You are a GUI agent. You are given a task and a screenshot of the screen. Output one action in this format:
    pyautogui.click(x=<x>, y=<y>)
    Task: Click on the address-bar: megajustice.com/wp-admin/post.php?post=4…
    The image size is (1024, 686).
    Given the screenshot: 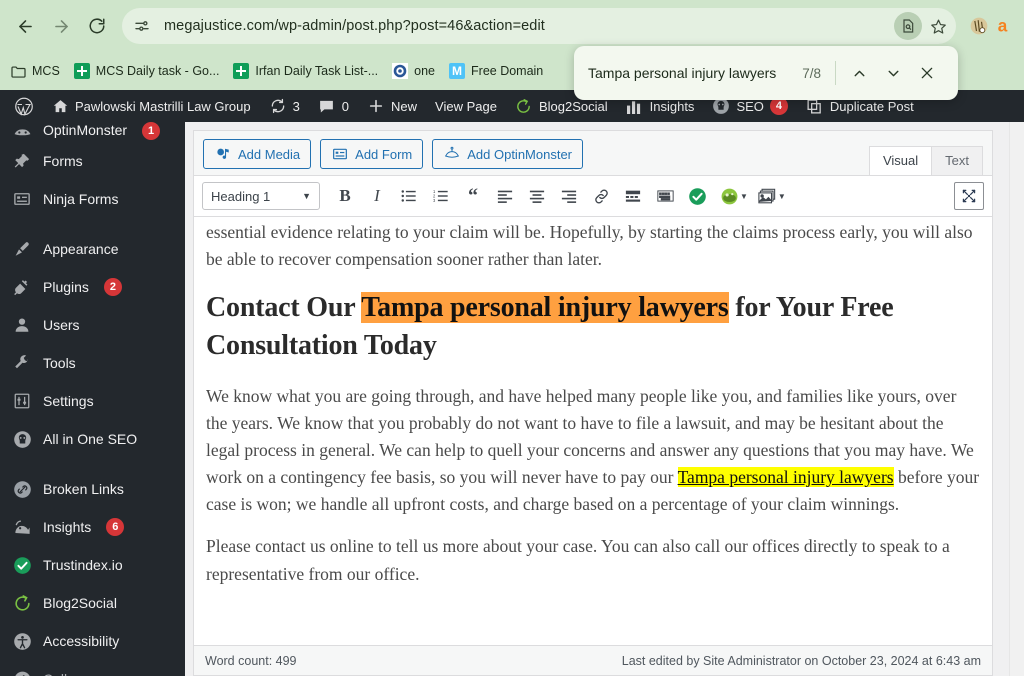 What is the action you would take?
    pyautogui.click(x=539, y=26)
    